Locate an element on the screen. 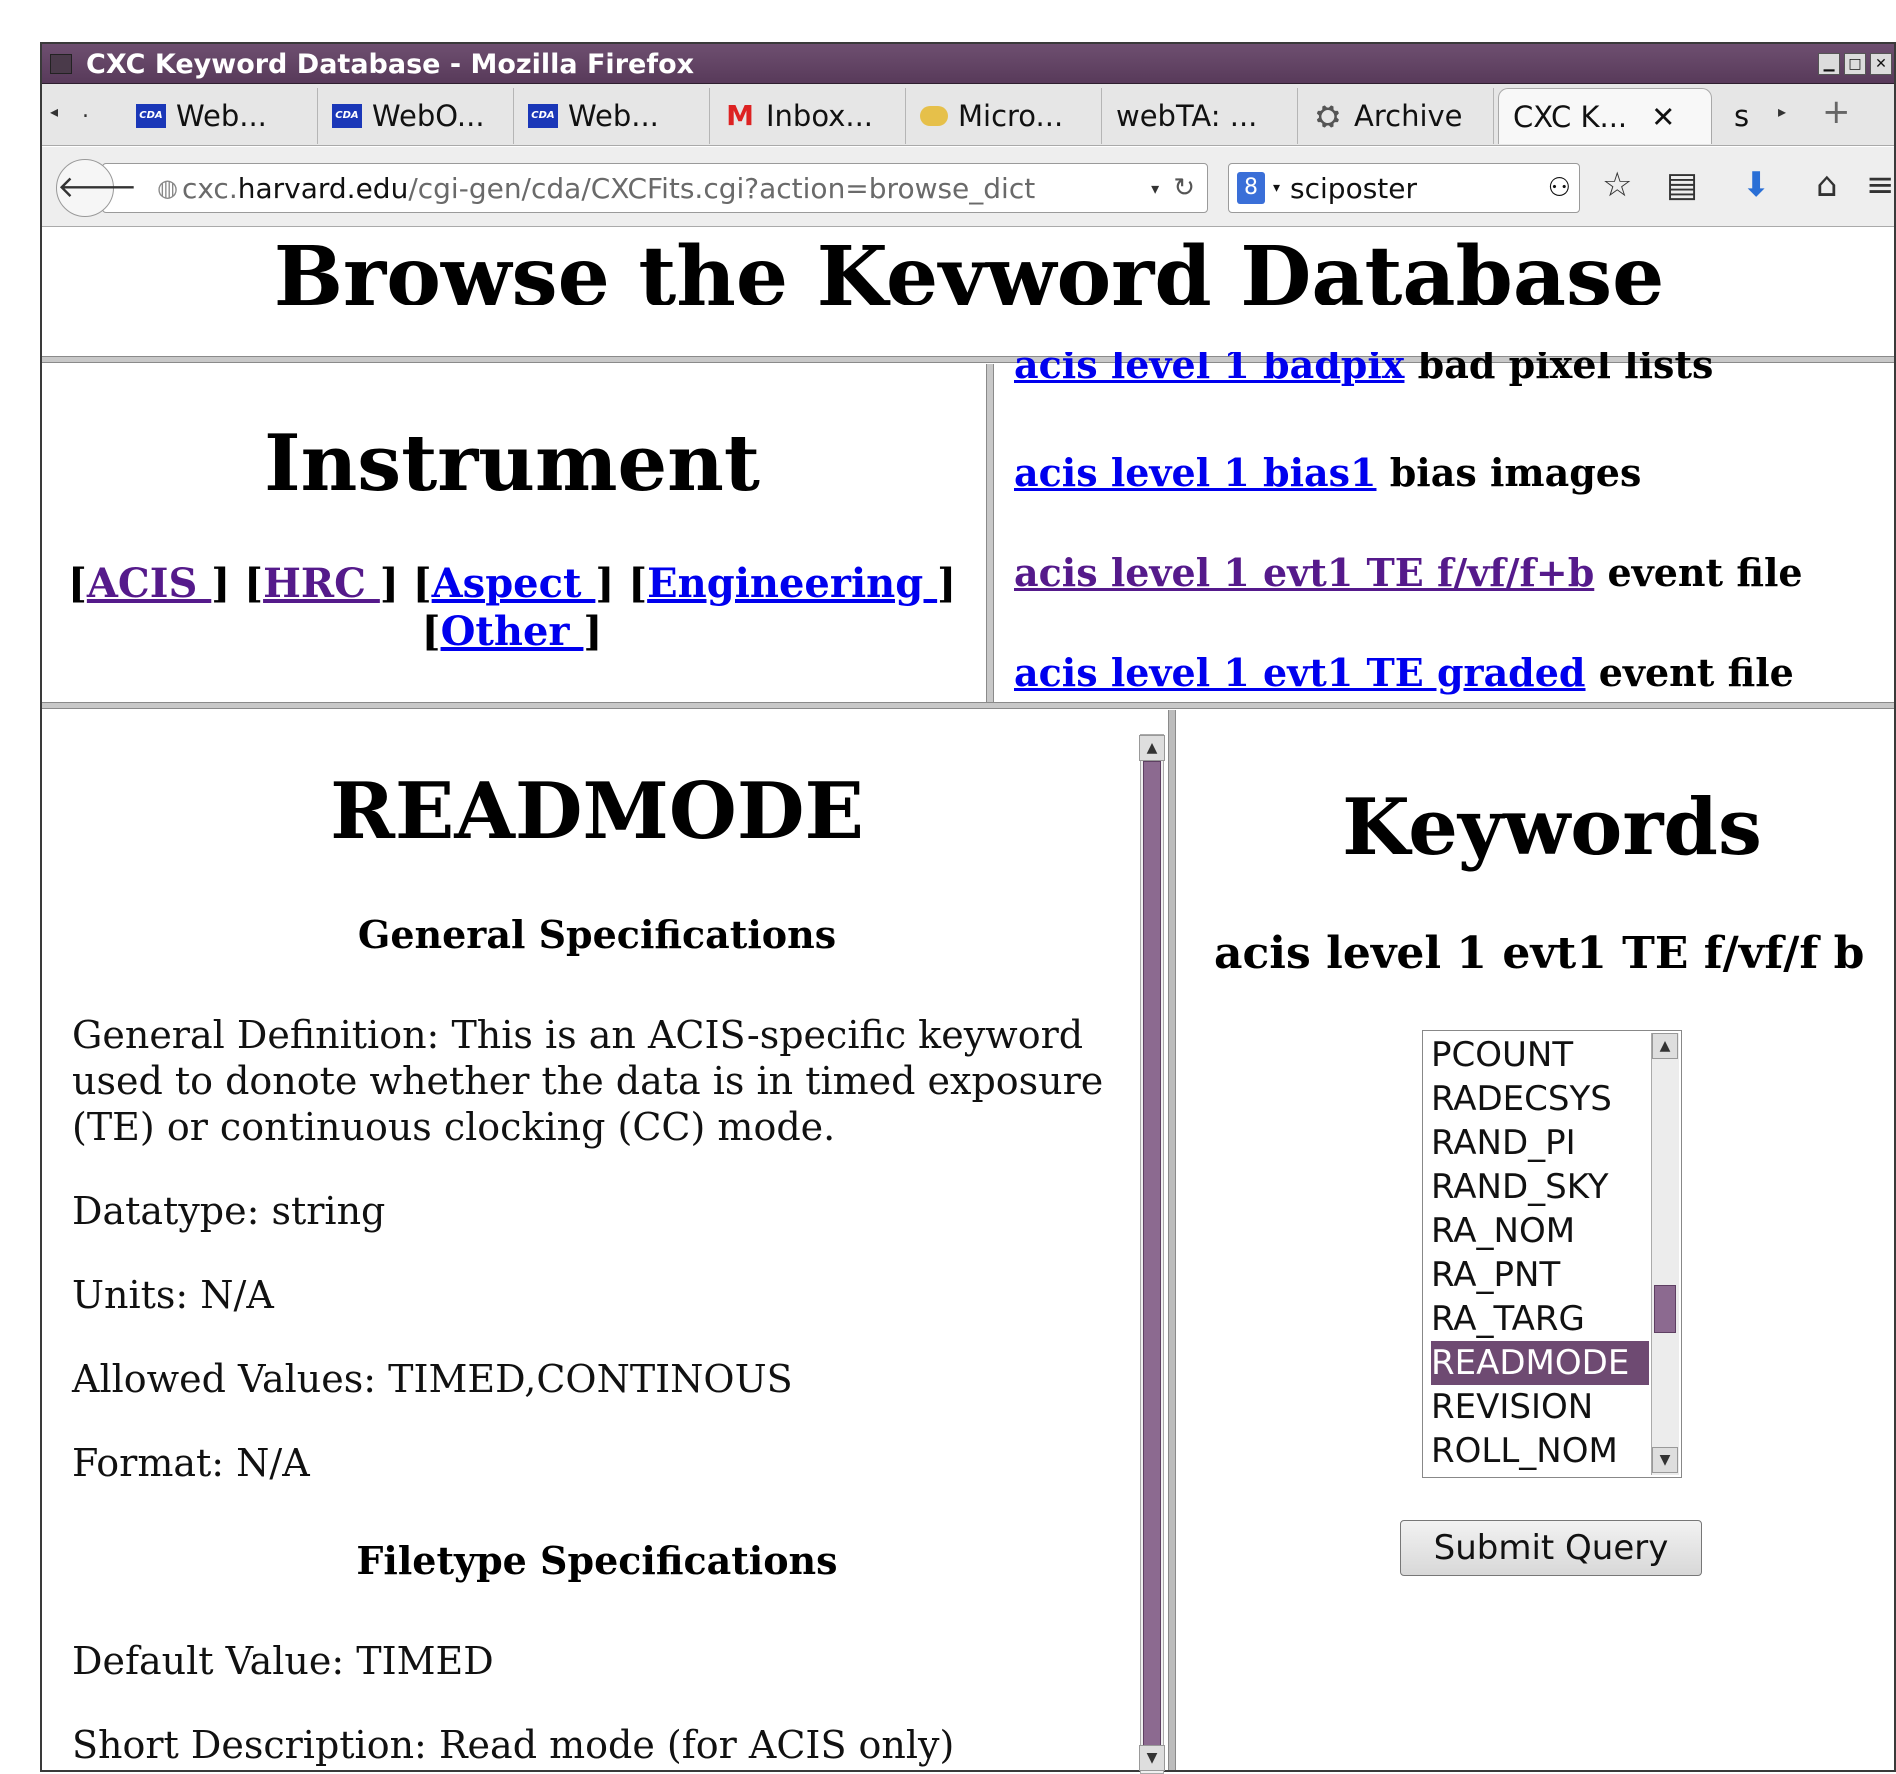  scroll-thumb is located at coordinates (1152, 1256).